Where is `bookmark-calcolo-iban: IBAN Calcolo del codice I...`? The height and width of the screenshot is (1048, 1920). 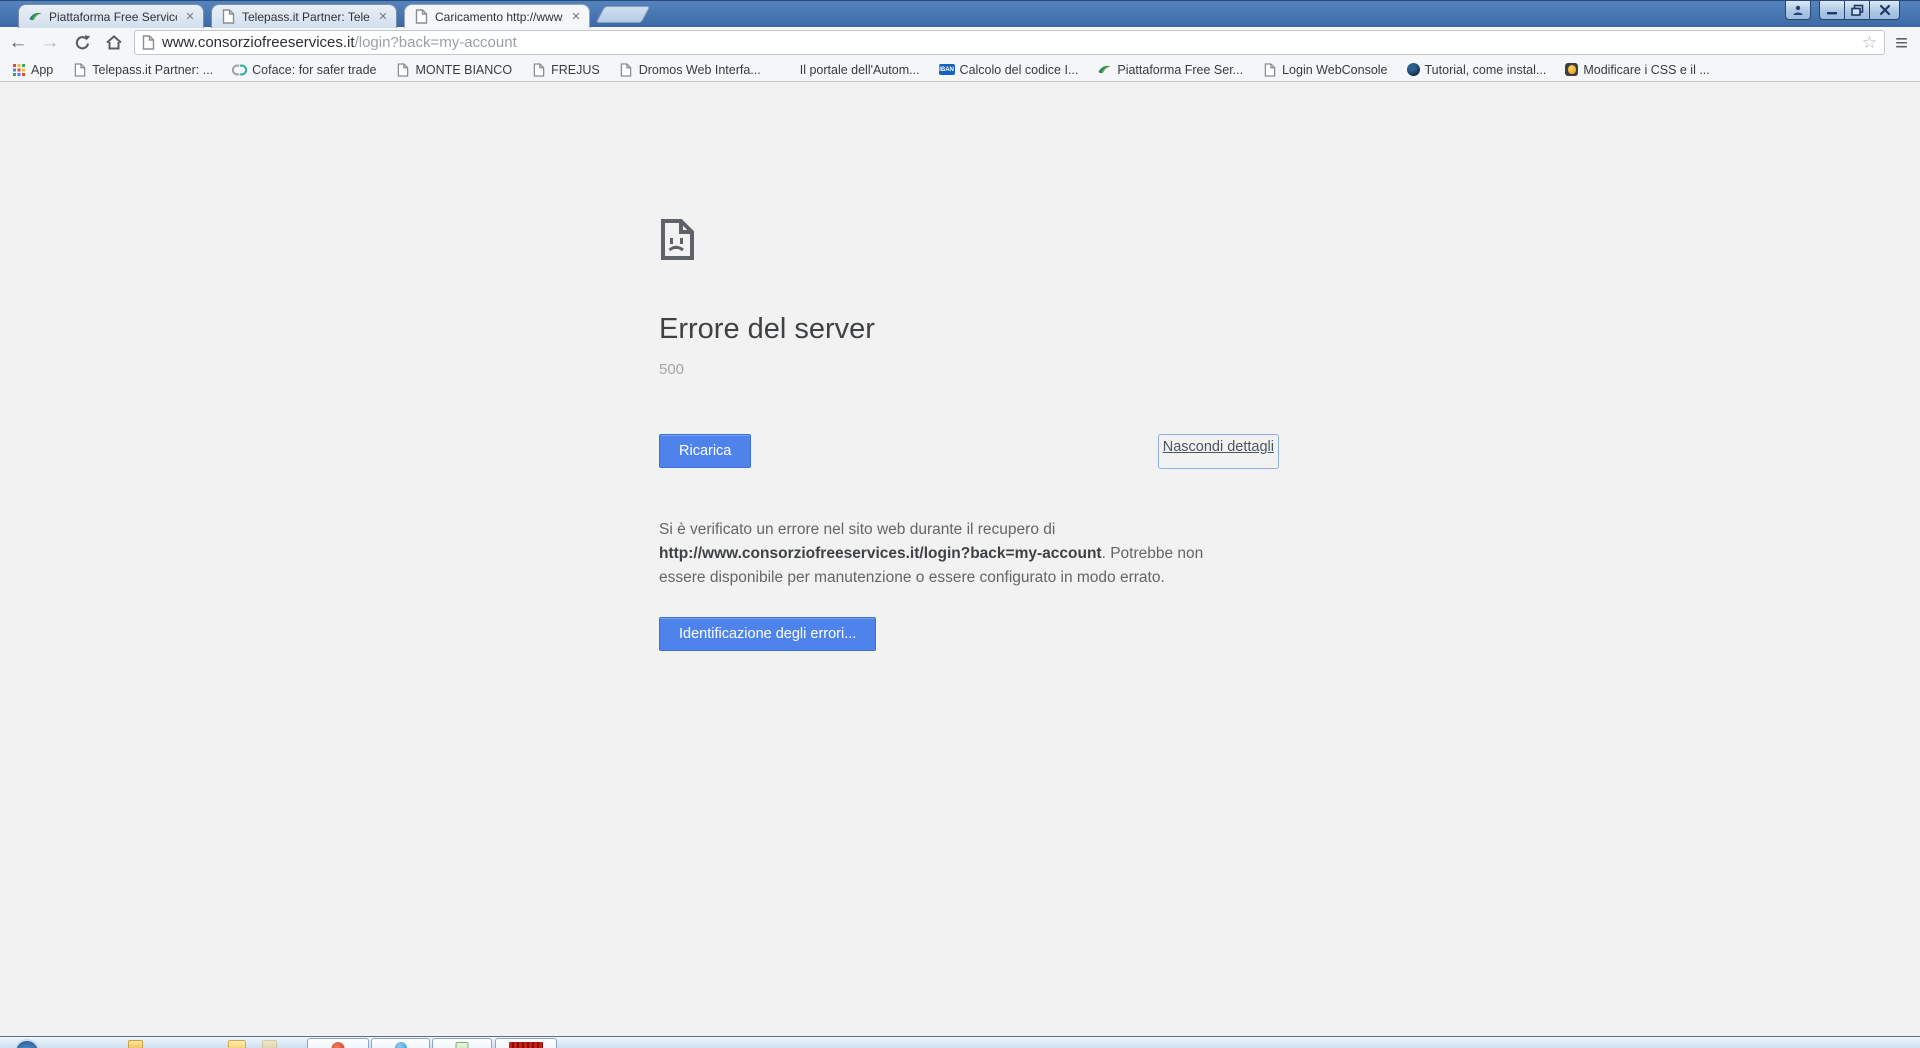
bookmark-calcolo-iban: IBAN Calcolo del codice I... is located at coordinates (1008, 69).